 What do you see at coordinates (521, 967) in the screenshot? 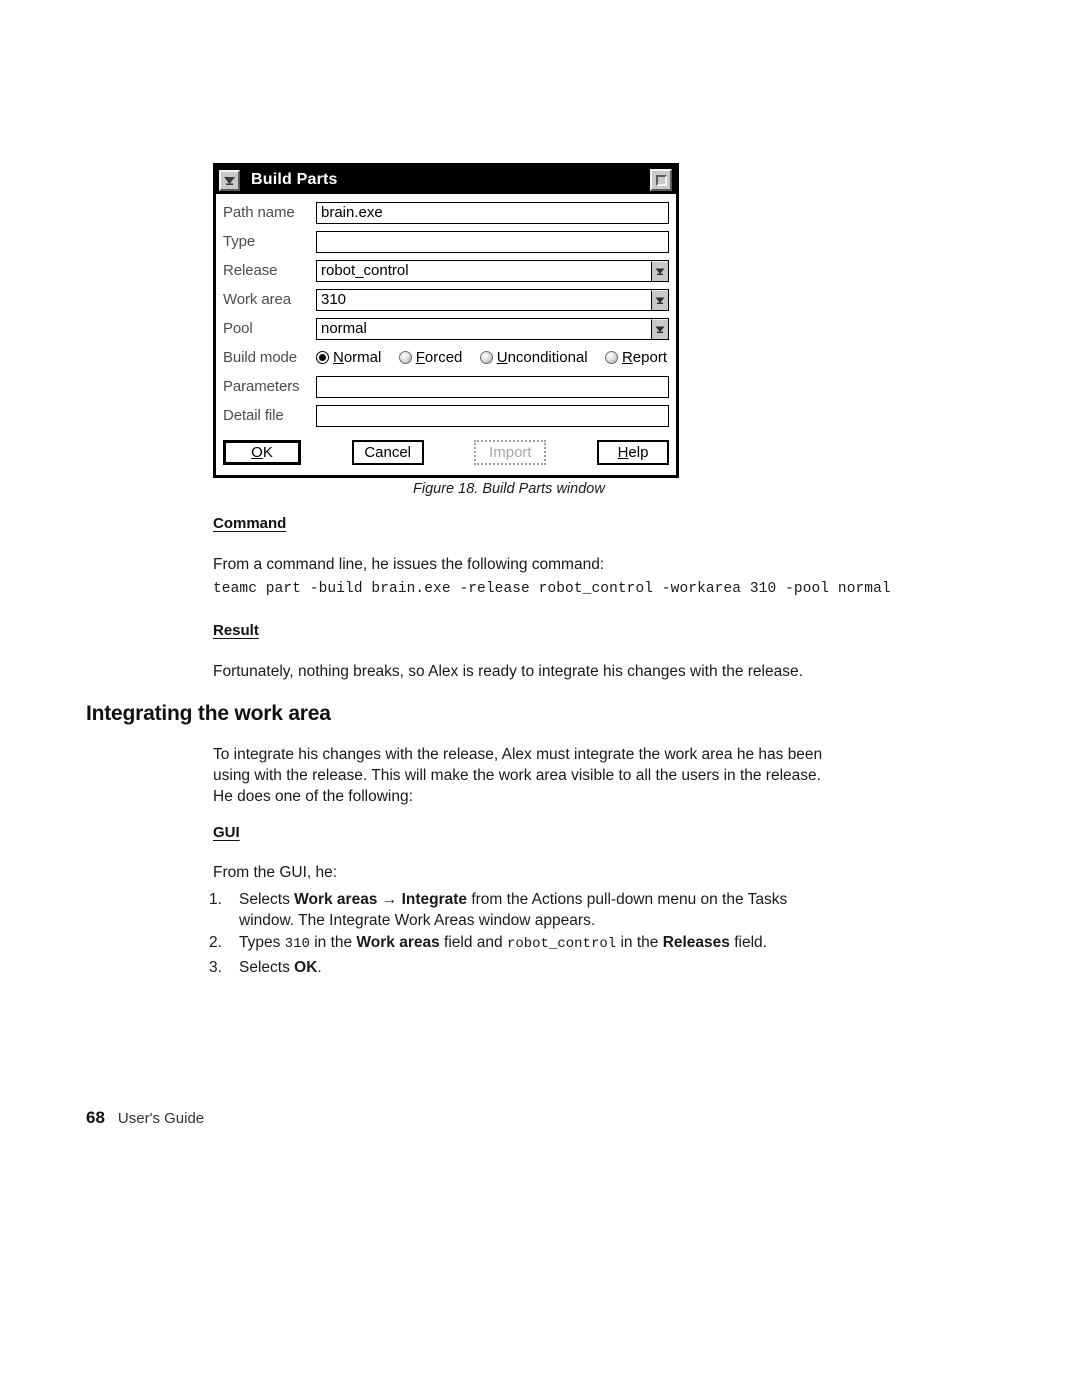
I see `list-item: 3. Selects OK.` at bounding box center [521, 967].